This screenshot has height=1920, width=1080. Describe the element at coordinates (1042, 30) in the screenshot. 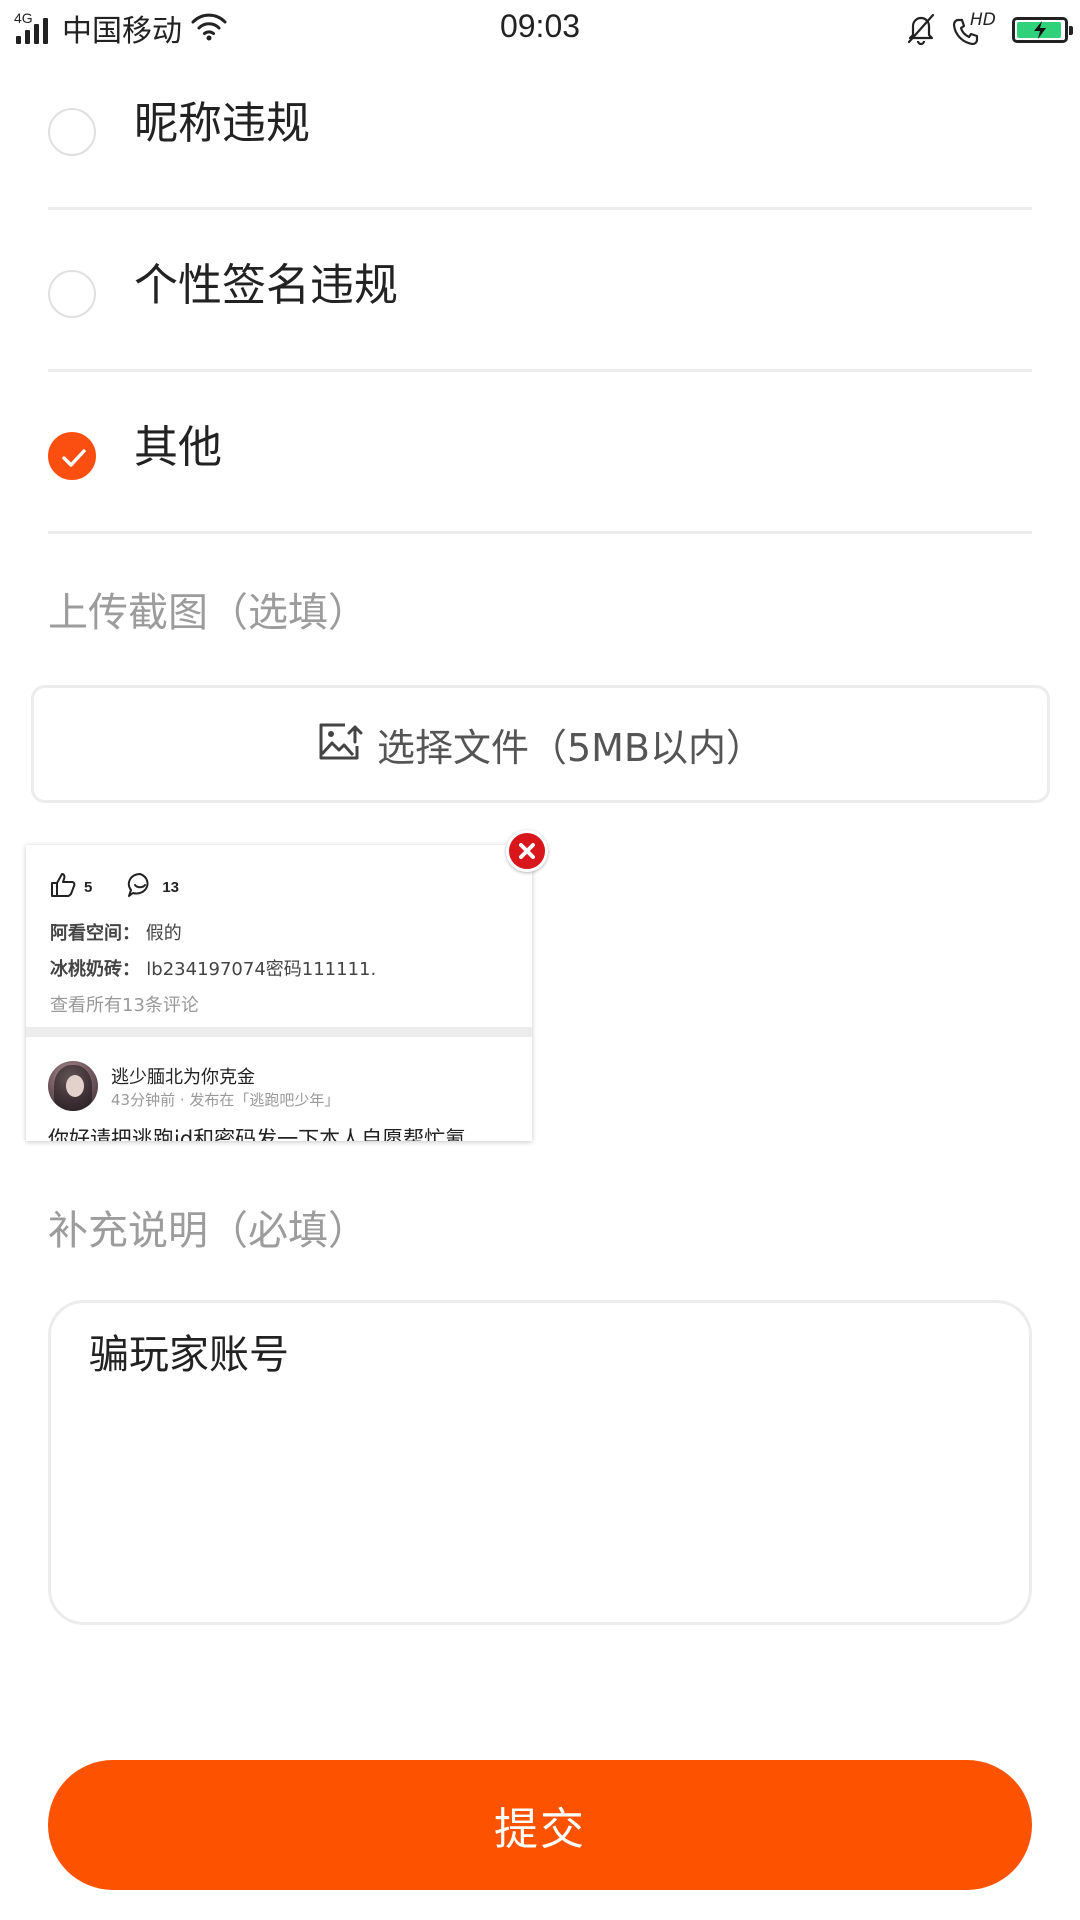

I see `battery-icon` at that location.